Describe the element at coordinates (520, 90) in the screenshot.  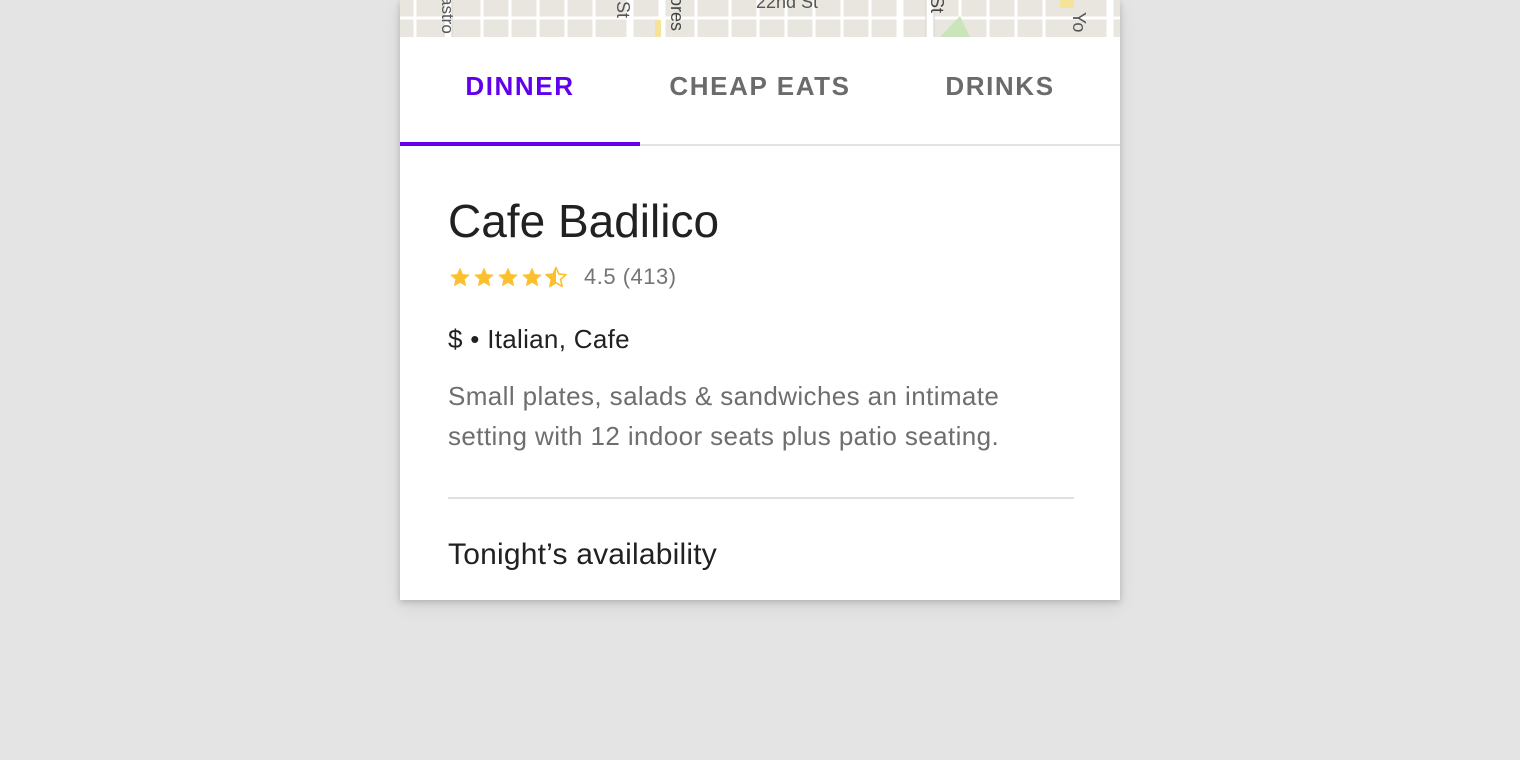
I see `tab-dinner: DINNER` at that location.